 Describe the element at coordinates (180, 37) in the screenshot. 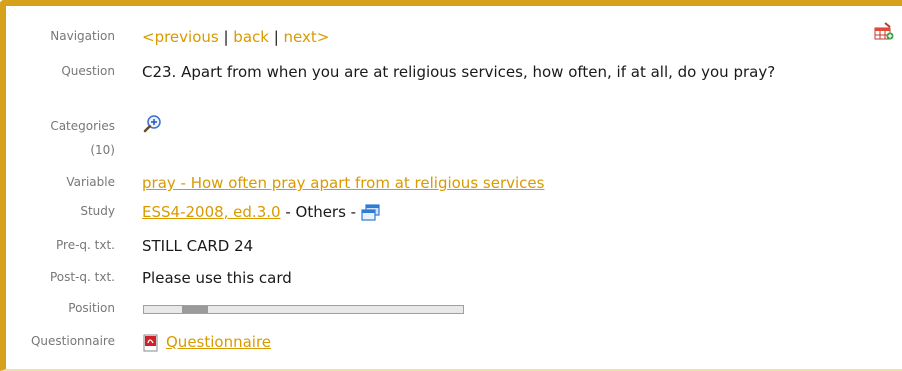

I see `previous-link: <previous` at that location.